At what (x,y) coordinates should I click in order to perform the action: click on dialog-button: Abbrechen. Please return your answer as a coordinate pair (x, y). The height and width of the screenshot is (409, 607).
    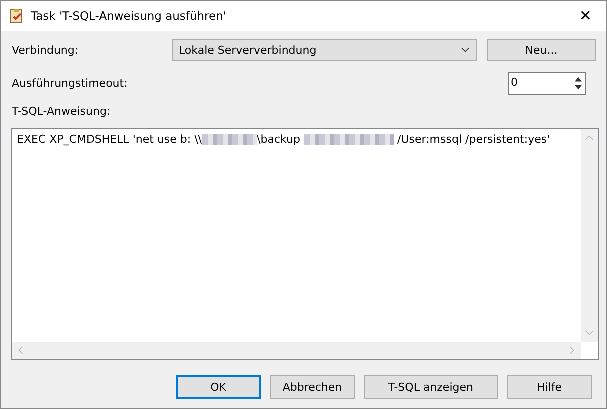
    Looking at the image, I should click on (312, 387).